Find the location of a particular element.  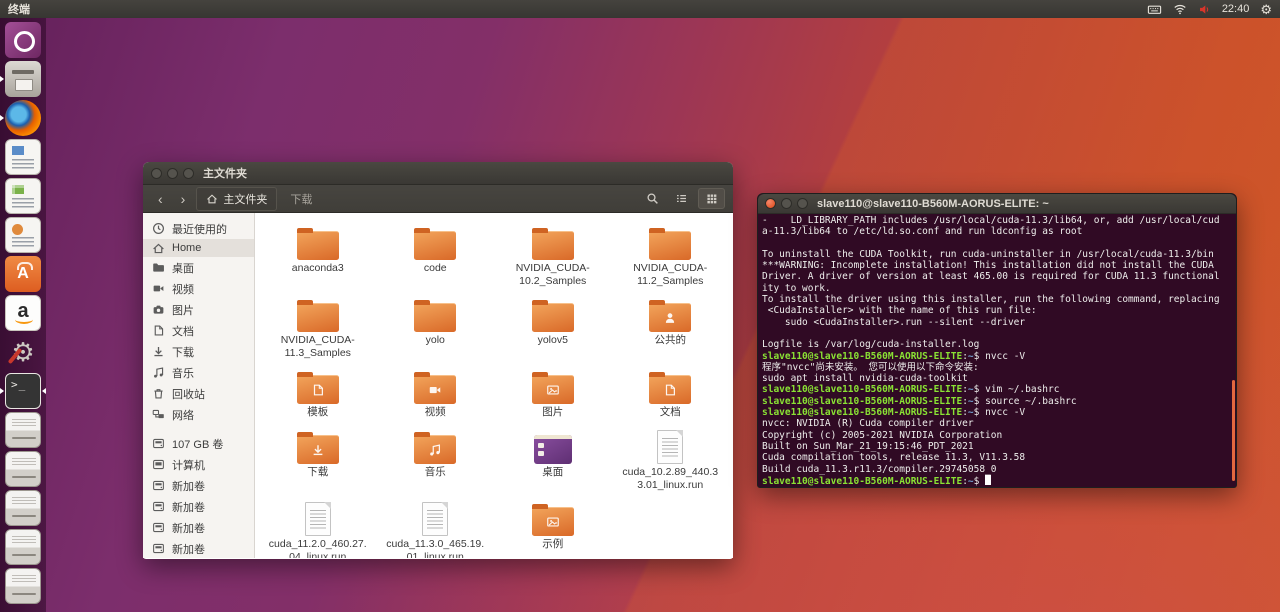

grid-item-folder: NVIDIA_CUDA-11.3_Samples is located at coordinates (318, 325).